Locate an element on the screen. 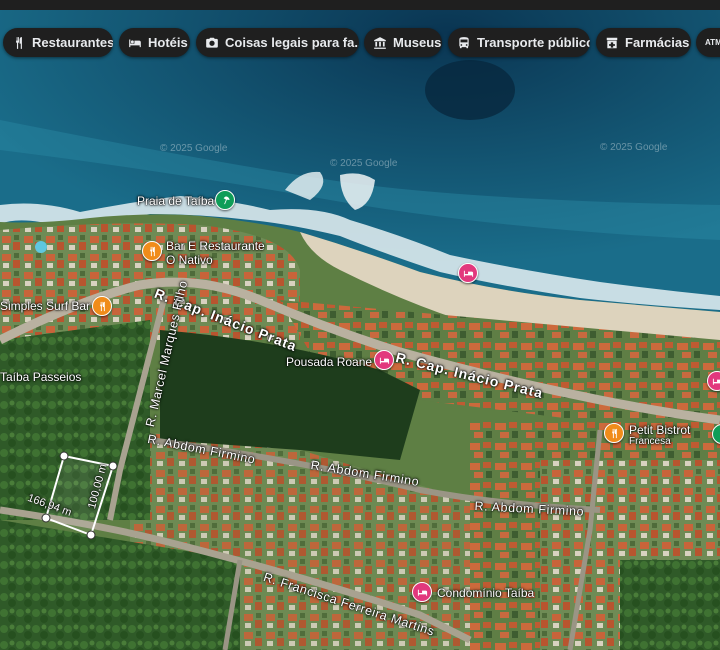 Image resolution: width=720 pixels, height=650 pixels. window-top-bar is located at coordinates (360, 5).